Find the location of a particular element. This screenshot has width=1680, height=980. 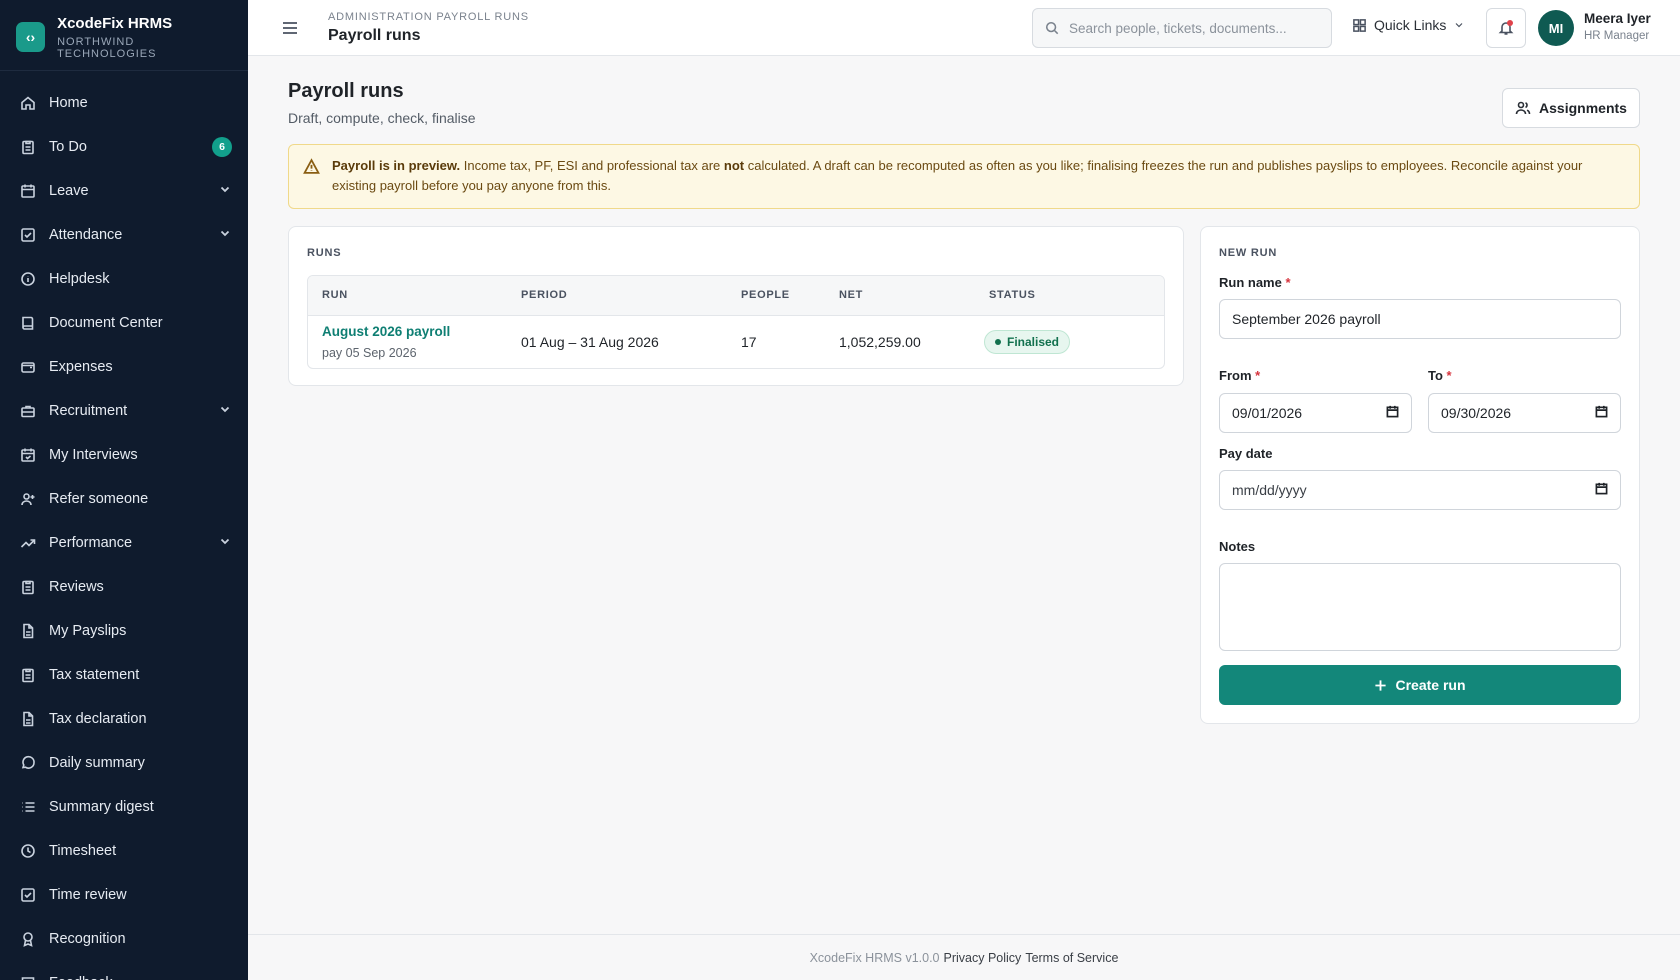

list-icon is located at coordinates (28, 807).